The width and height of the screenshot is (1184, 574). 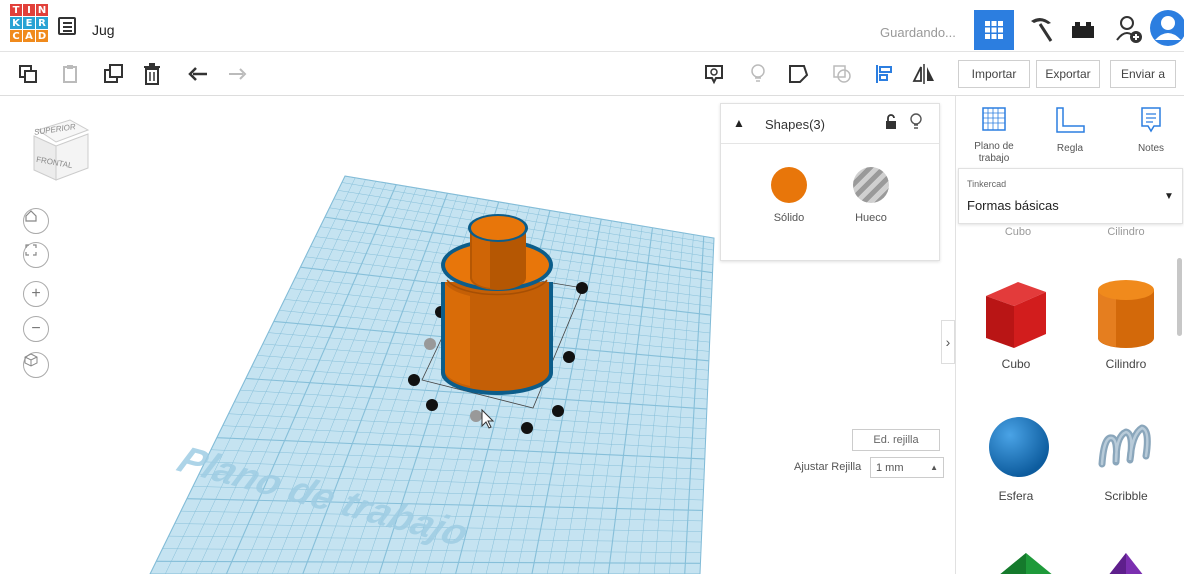 I want to click on ruler-tool: Regla, so click(x=1070, y=130).